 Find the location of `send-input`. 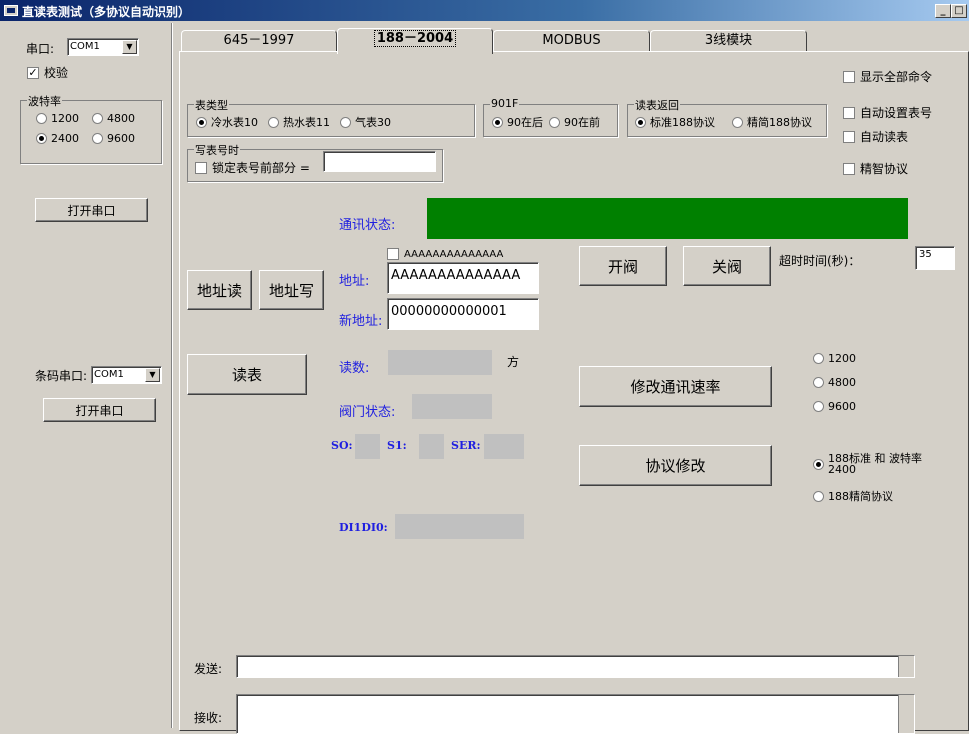

send-input is located at coordinates (575, 666).